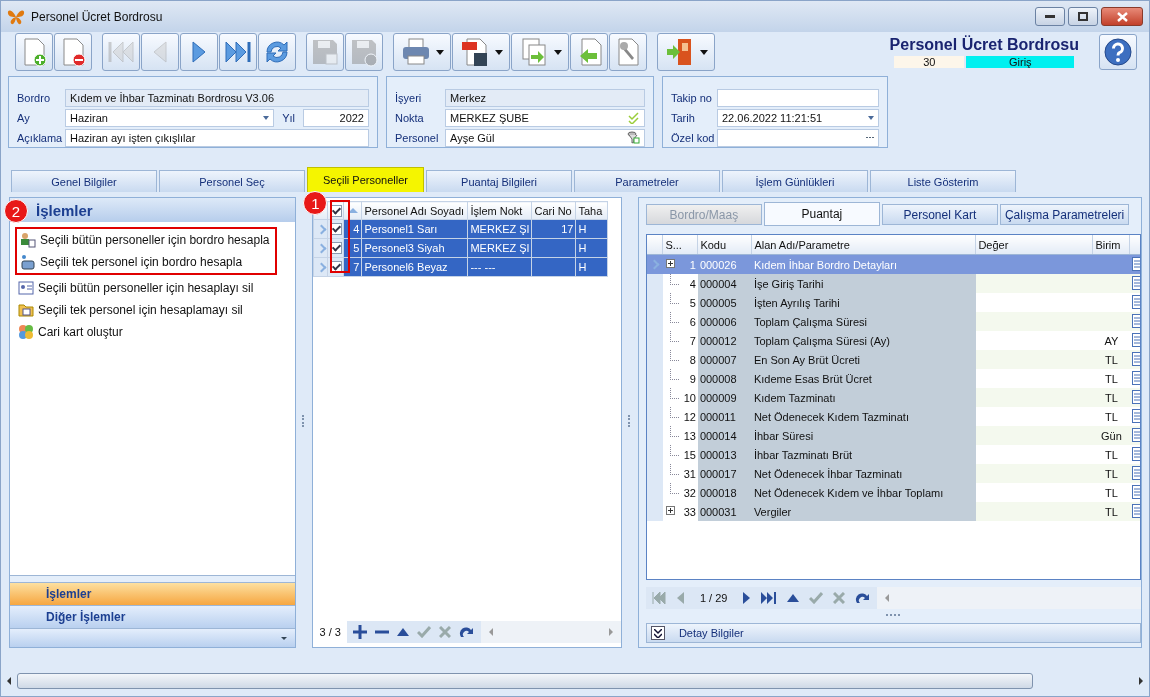  Describe the element at coordinates (553, 210) in the screenshot. I see `column-header: Cari No` at that location.